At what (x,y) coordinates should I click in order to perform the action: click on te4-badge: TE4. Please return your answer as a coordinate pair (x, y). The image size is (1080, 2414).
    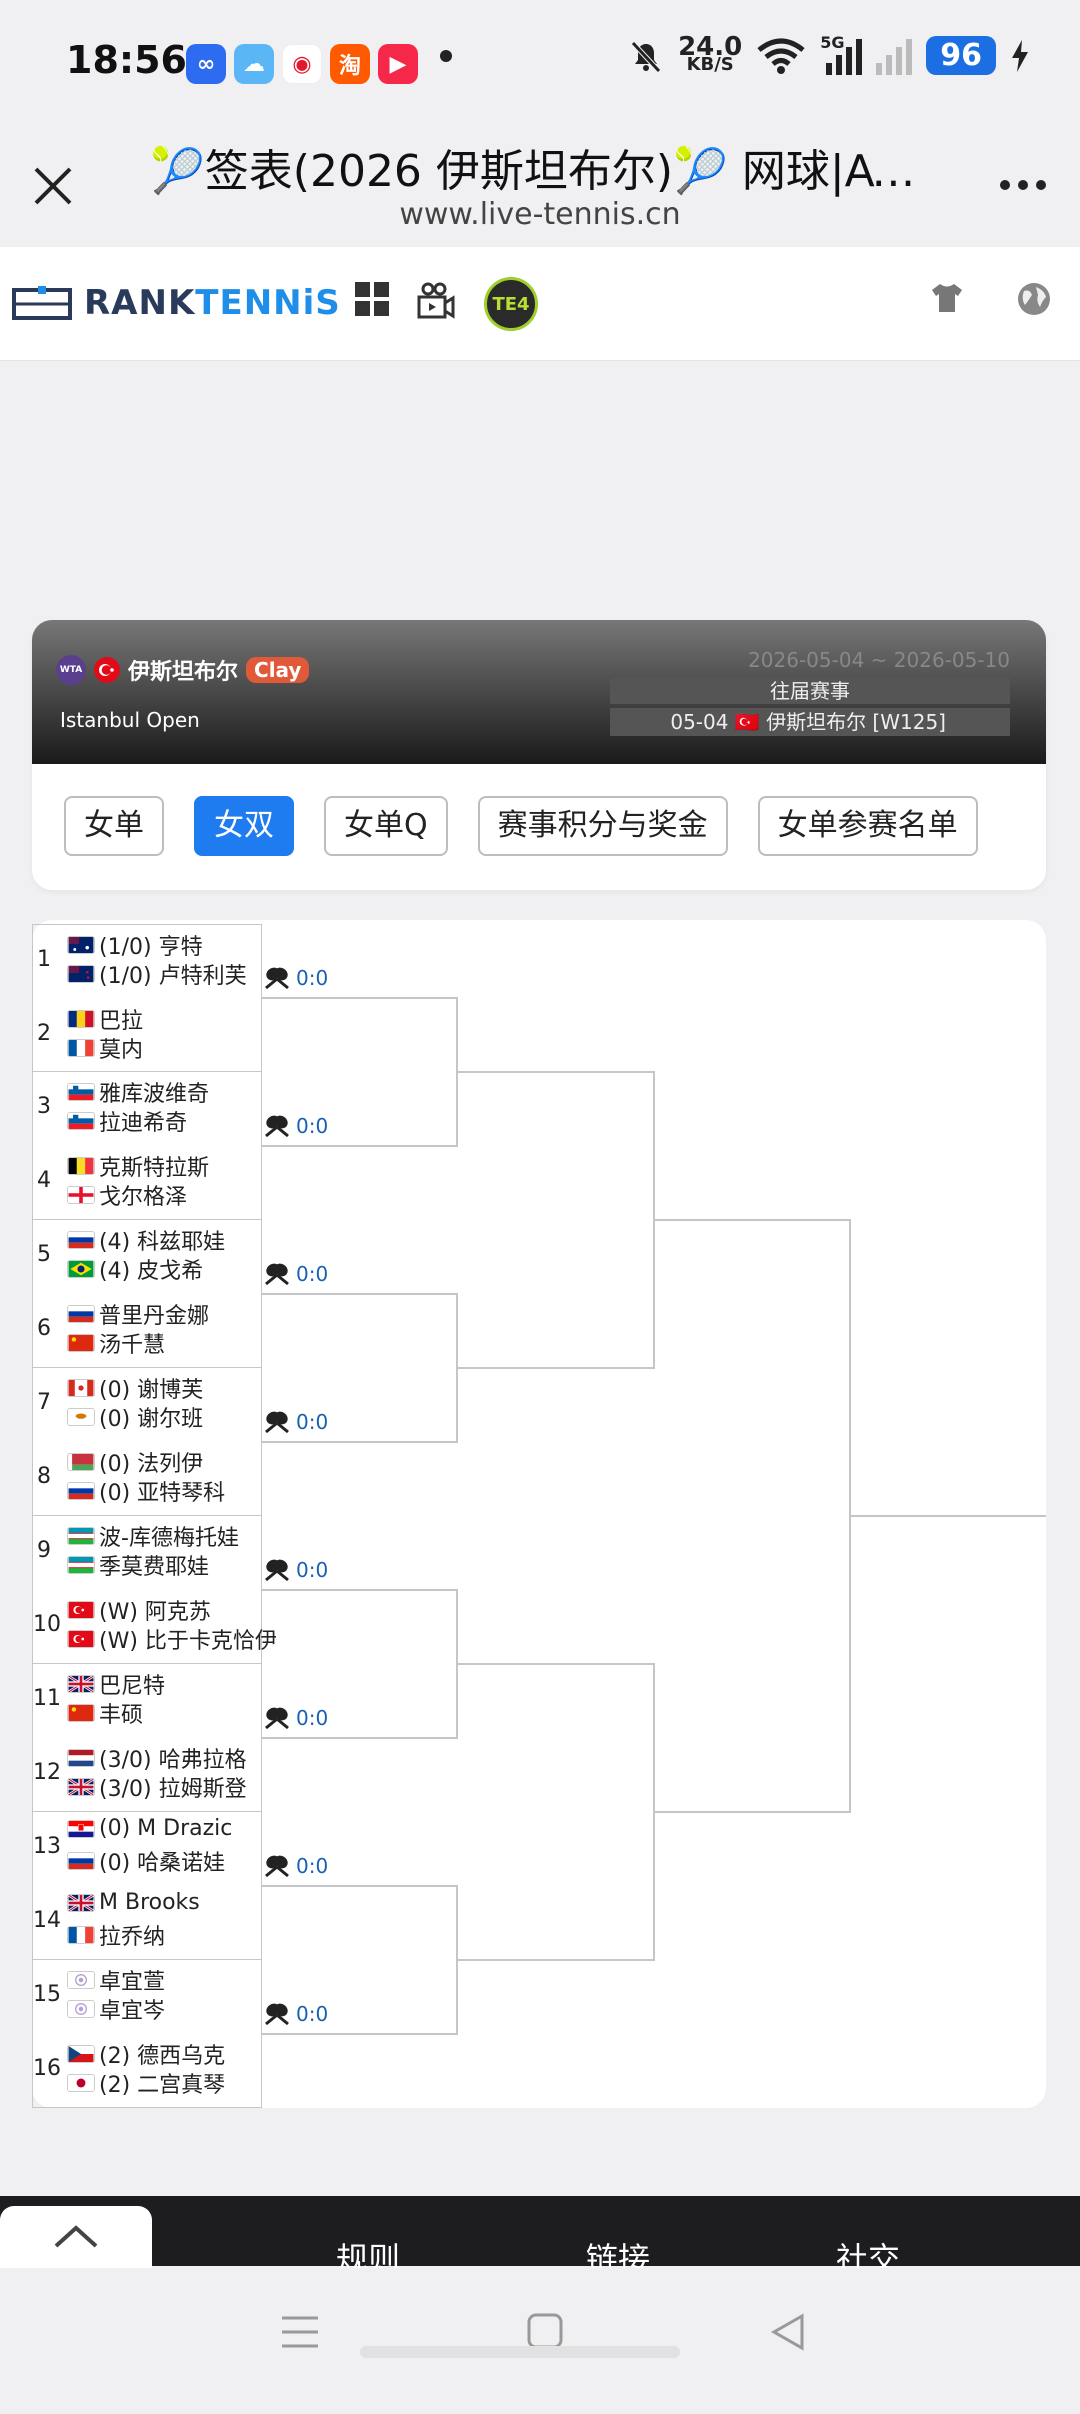
    Looking at the image, I should click on (511, 304).